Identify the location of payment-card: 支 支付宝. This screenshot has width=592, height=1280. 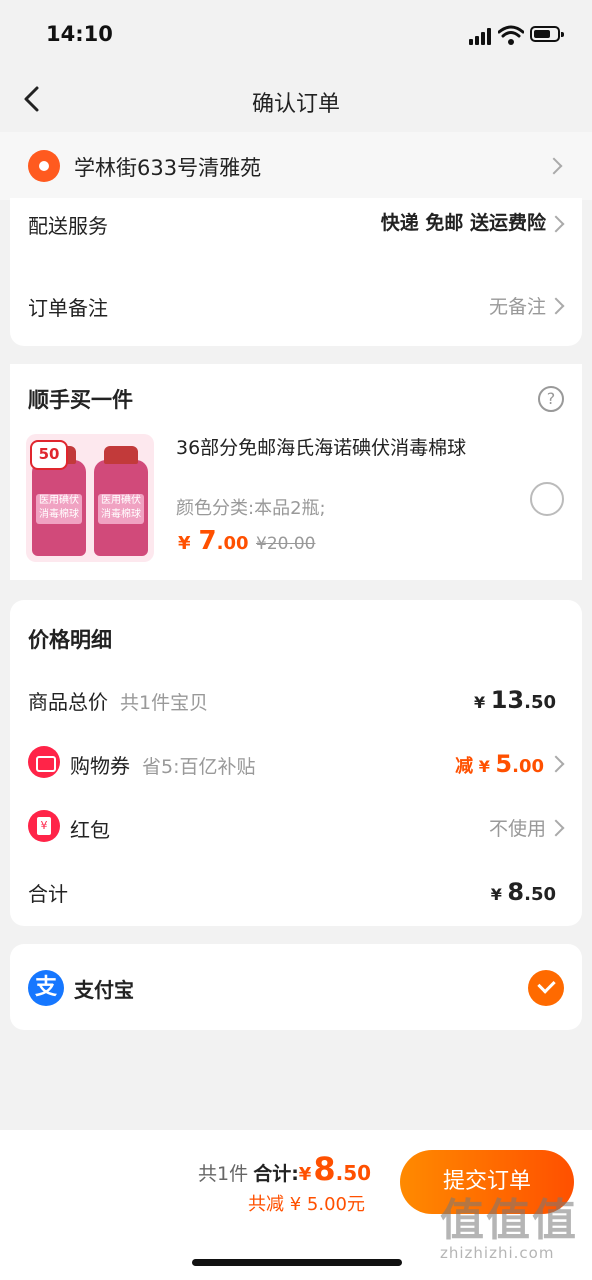
(296, 987).